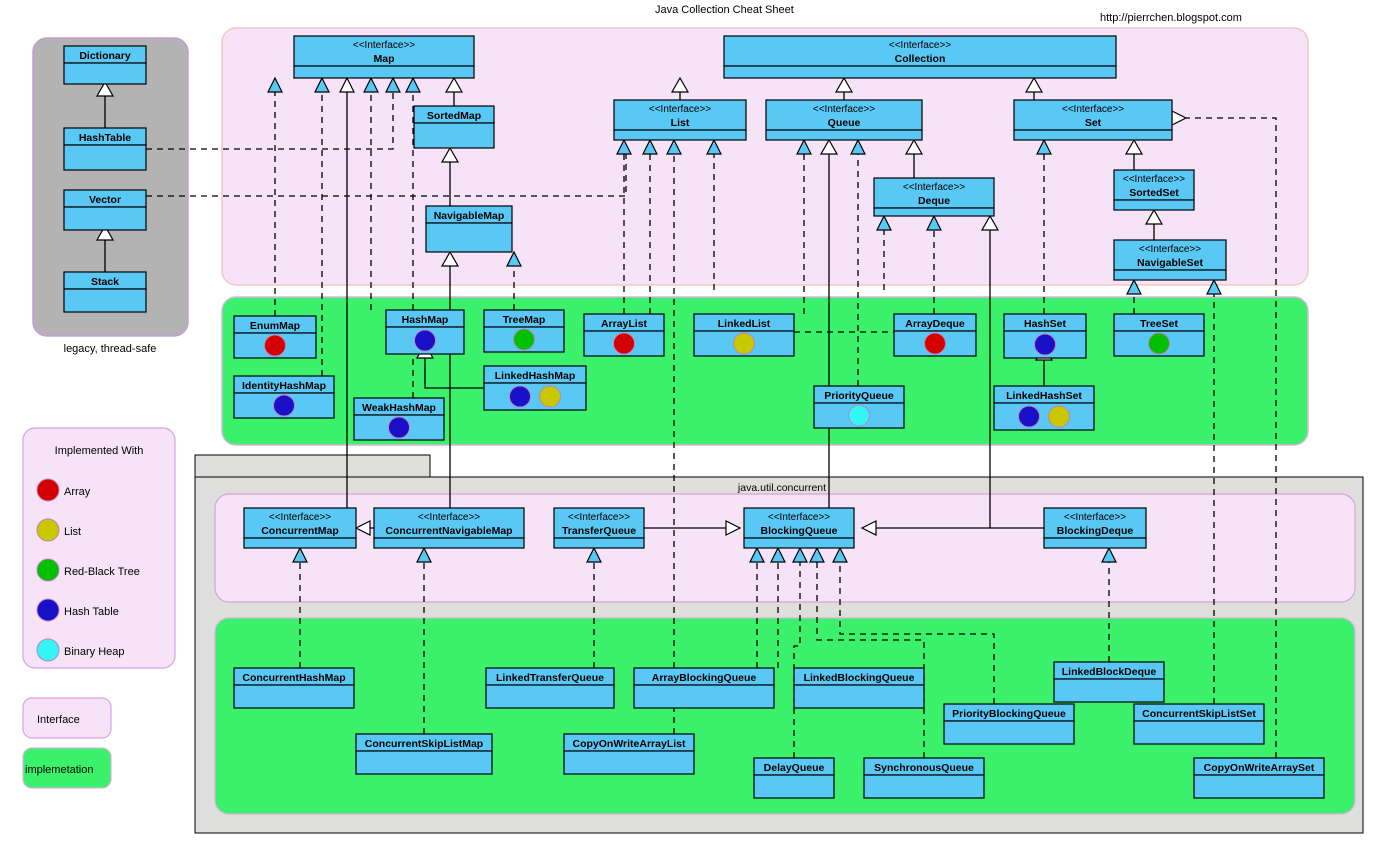 This screenshot has width=1391, height=849. What do you see at coordinates (105, 56) in the screenshot?
I see `class-name-label: Dictionary` at bounding box center [105, 56].